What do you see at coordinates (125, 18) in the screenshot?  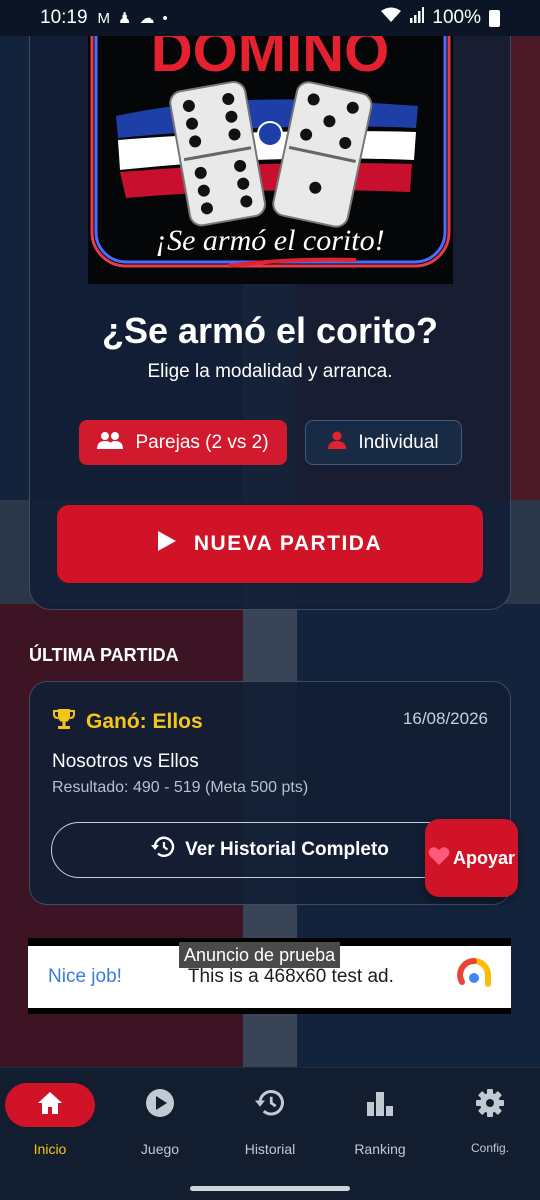 I see `chess-pawn-icon: ♟` at bounding box center [125, 18].